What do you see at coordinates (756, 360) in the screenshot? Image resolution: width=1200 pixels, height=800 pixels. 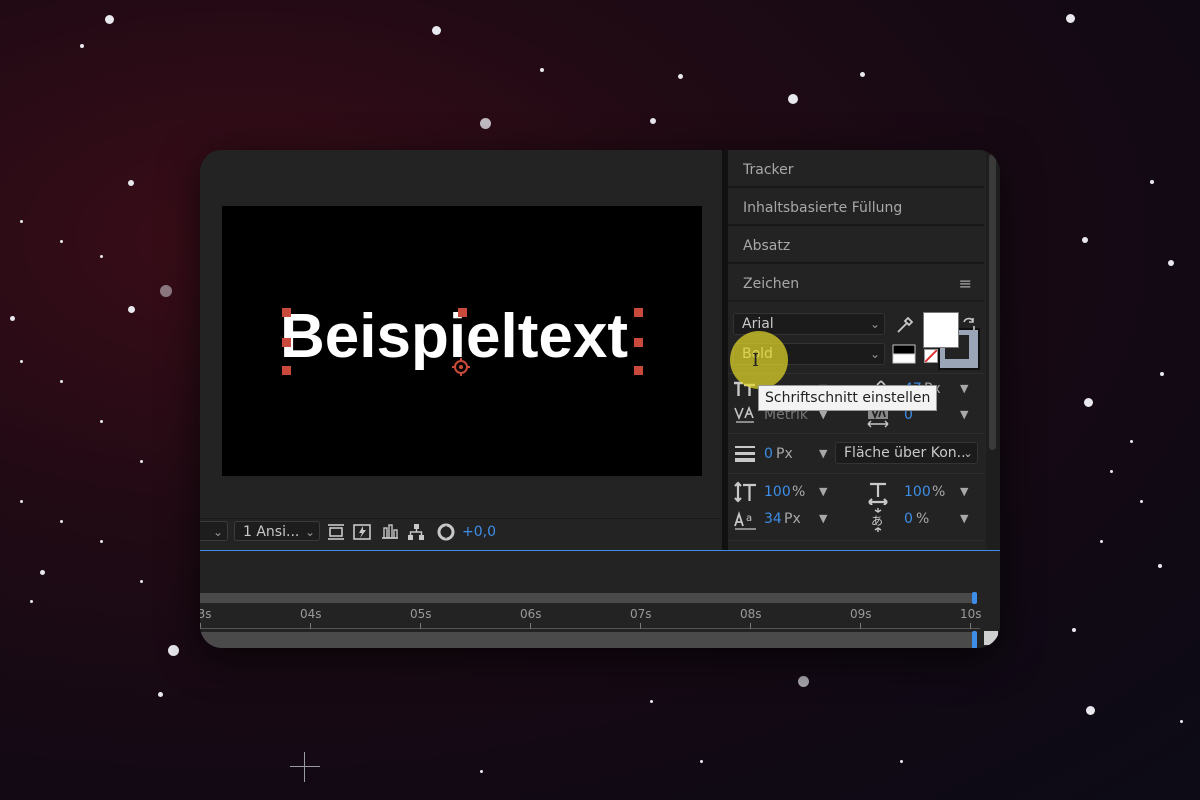 I see `text-cursor-icon: I` at bounding box center [756, 360].